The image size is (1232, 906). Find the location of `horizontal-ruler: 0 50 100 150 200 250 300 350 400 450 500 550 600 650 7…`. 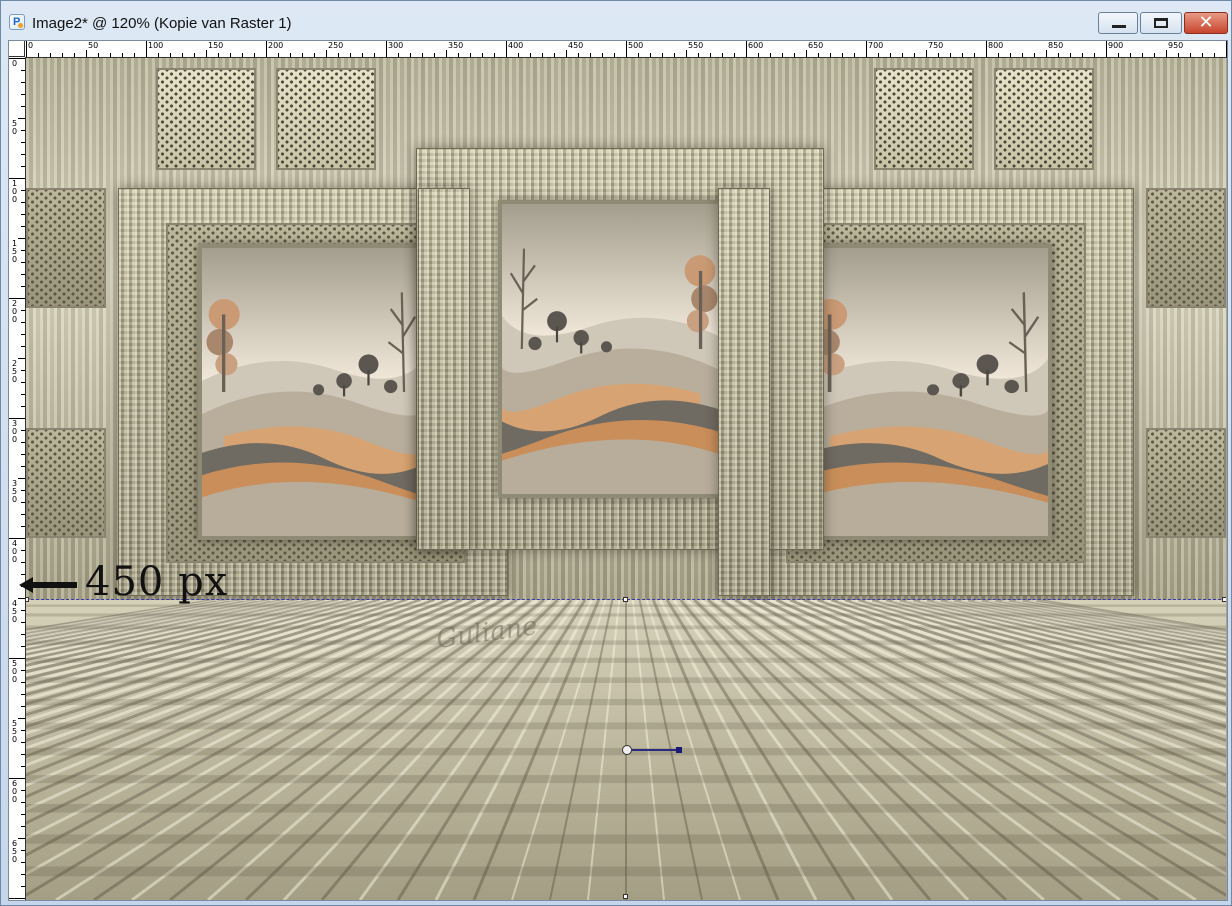

horizontal-ruler: 0 50 100 150 200 250 300 350 400 450 500 550 600 650 7… is located at coordinates (618, 49).